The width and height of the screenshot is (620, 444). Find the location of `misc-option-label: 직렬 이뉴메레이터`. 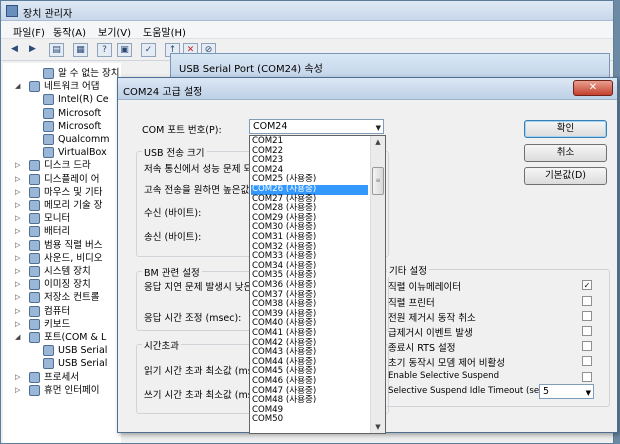

misc-option-label: 직렬 이뉴메레이터 is located at coordinates (424, 287).